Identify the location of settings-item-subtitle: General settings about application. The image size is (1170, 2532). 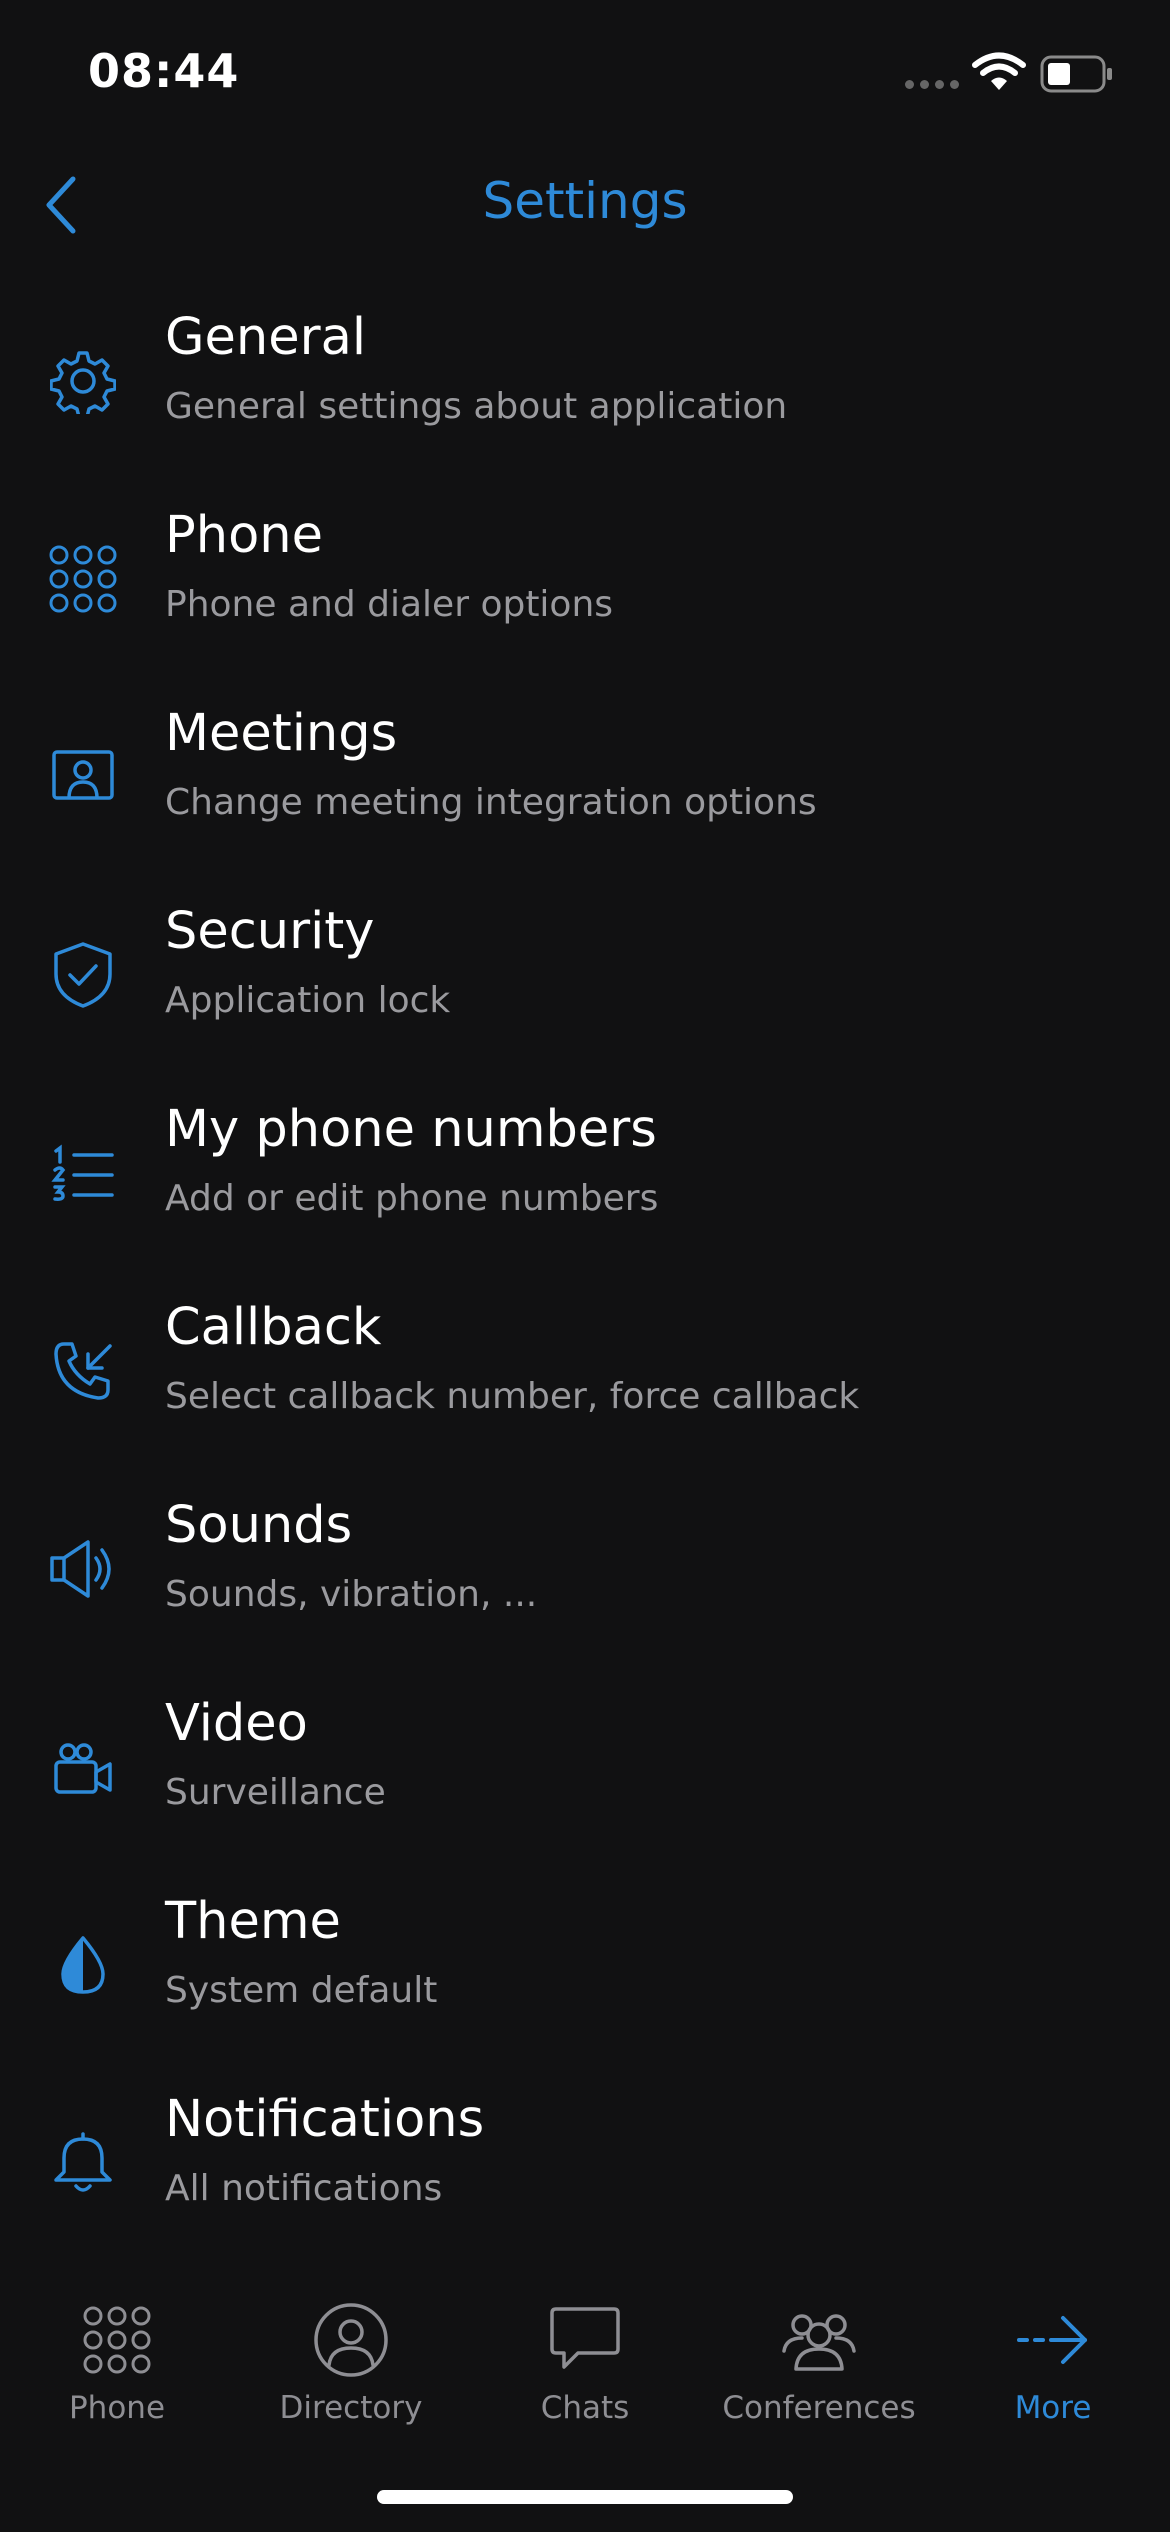
(476, 406).